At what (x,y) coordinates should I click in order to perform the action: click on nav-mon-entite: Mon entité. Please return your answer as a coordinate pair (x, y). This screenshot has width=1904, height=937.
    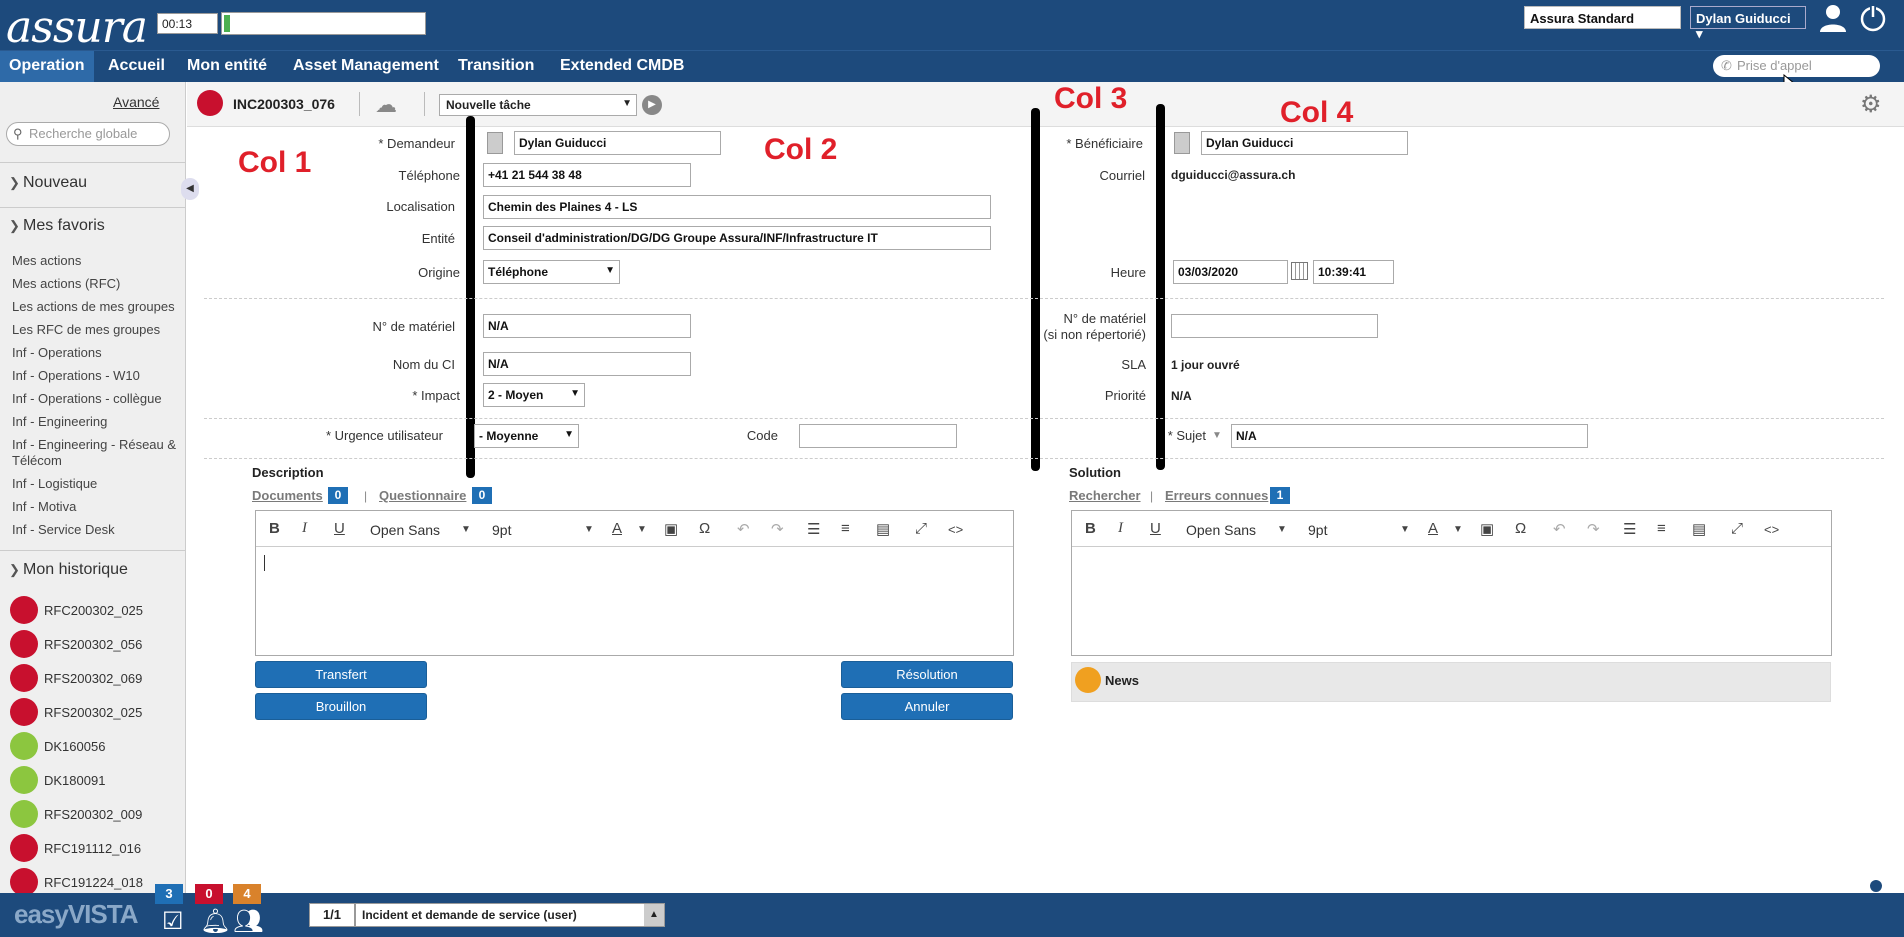
    Looking at the image, I should click on (227, 67).